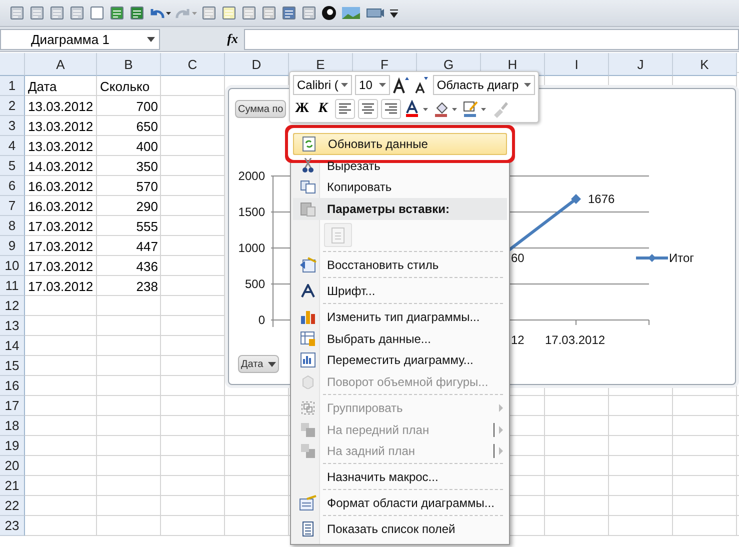  I want to click on axis-category-label: 12, so click(517, 340).